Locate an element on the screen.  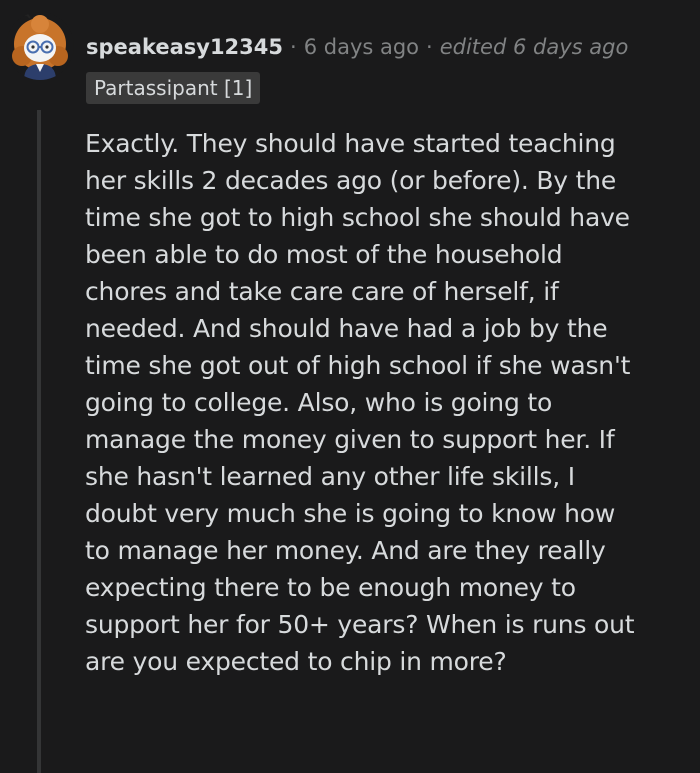
username-link: speakeasy12345 is located at coordinates (184, 47).